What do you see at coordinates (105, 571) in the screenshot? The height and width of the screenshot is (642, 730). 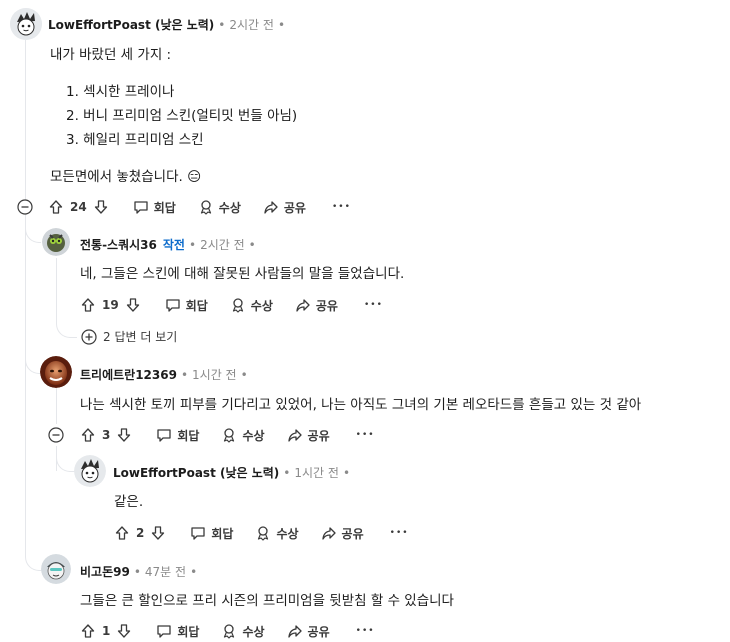 I see `username: 비고돈99` at bounding box center [105, 571].